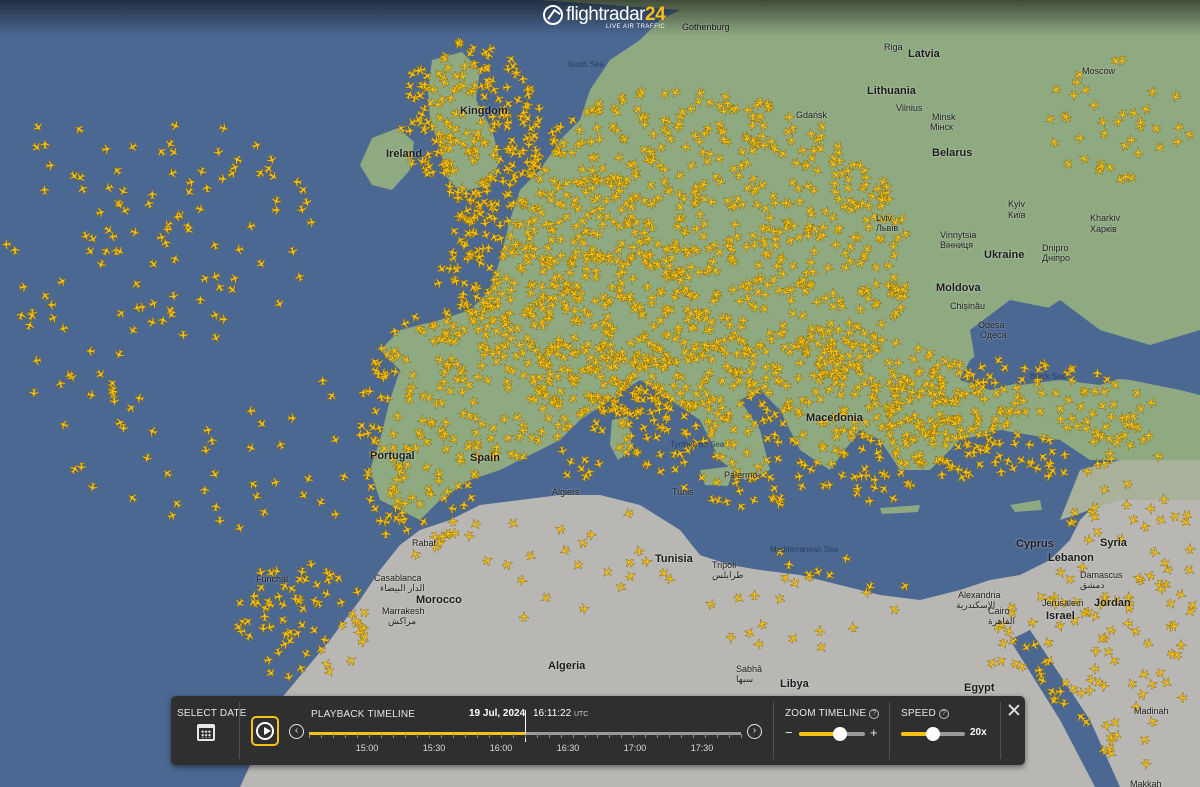 This screenshot has width=1200, height=787. Describe the element at coordinates (943, 714) in the screenshot. I see `help-icon: ?` at that location.